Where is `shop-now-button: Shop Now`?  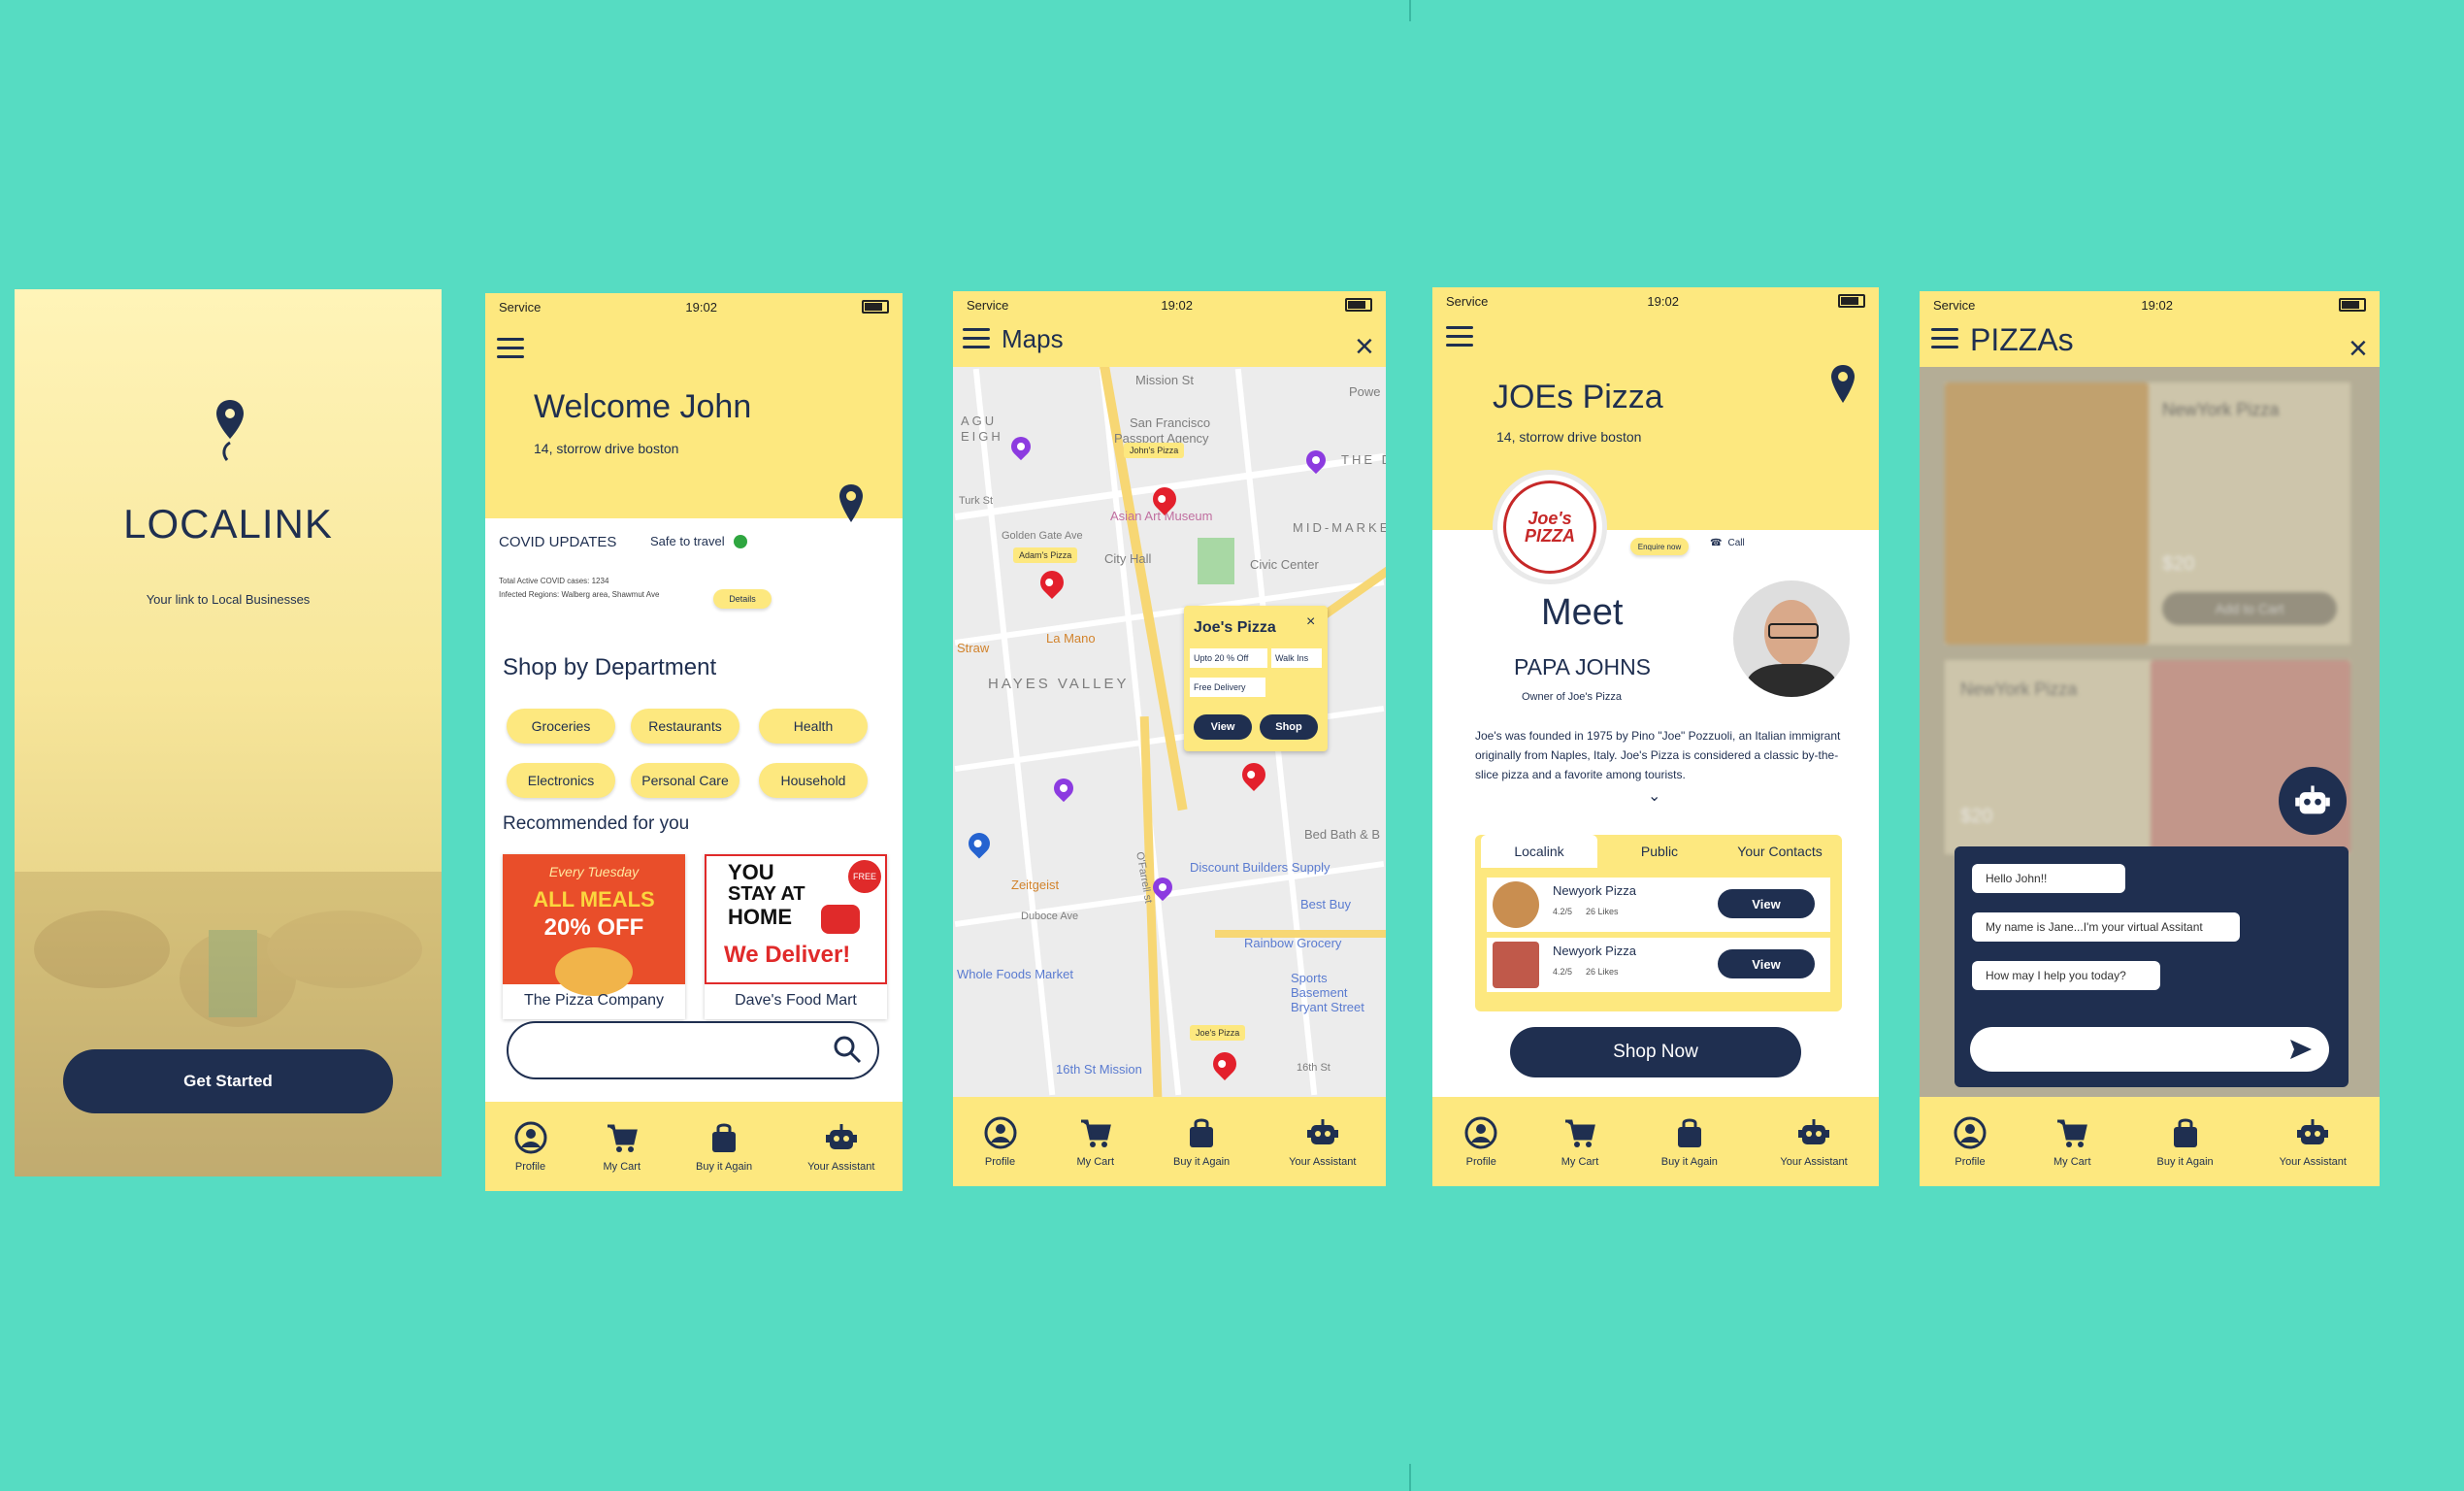 shop-now-button: Shop Now is located at coordinates (1656, 1052).